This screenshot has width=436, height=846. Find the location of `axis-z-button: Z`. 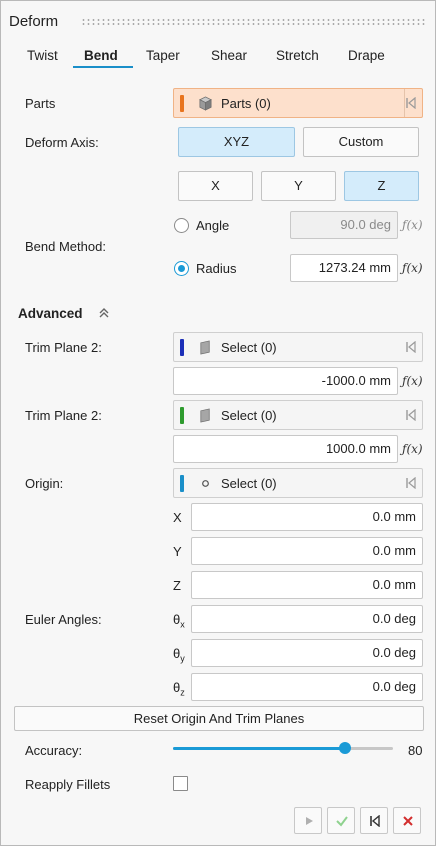

axis-z-button: Z is located at coordinates (381, 186).